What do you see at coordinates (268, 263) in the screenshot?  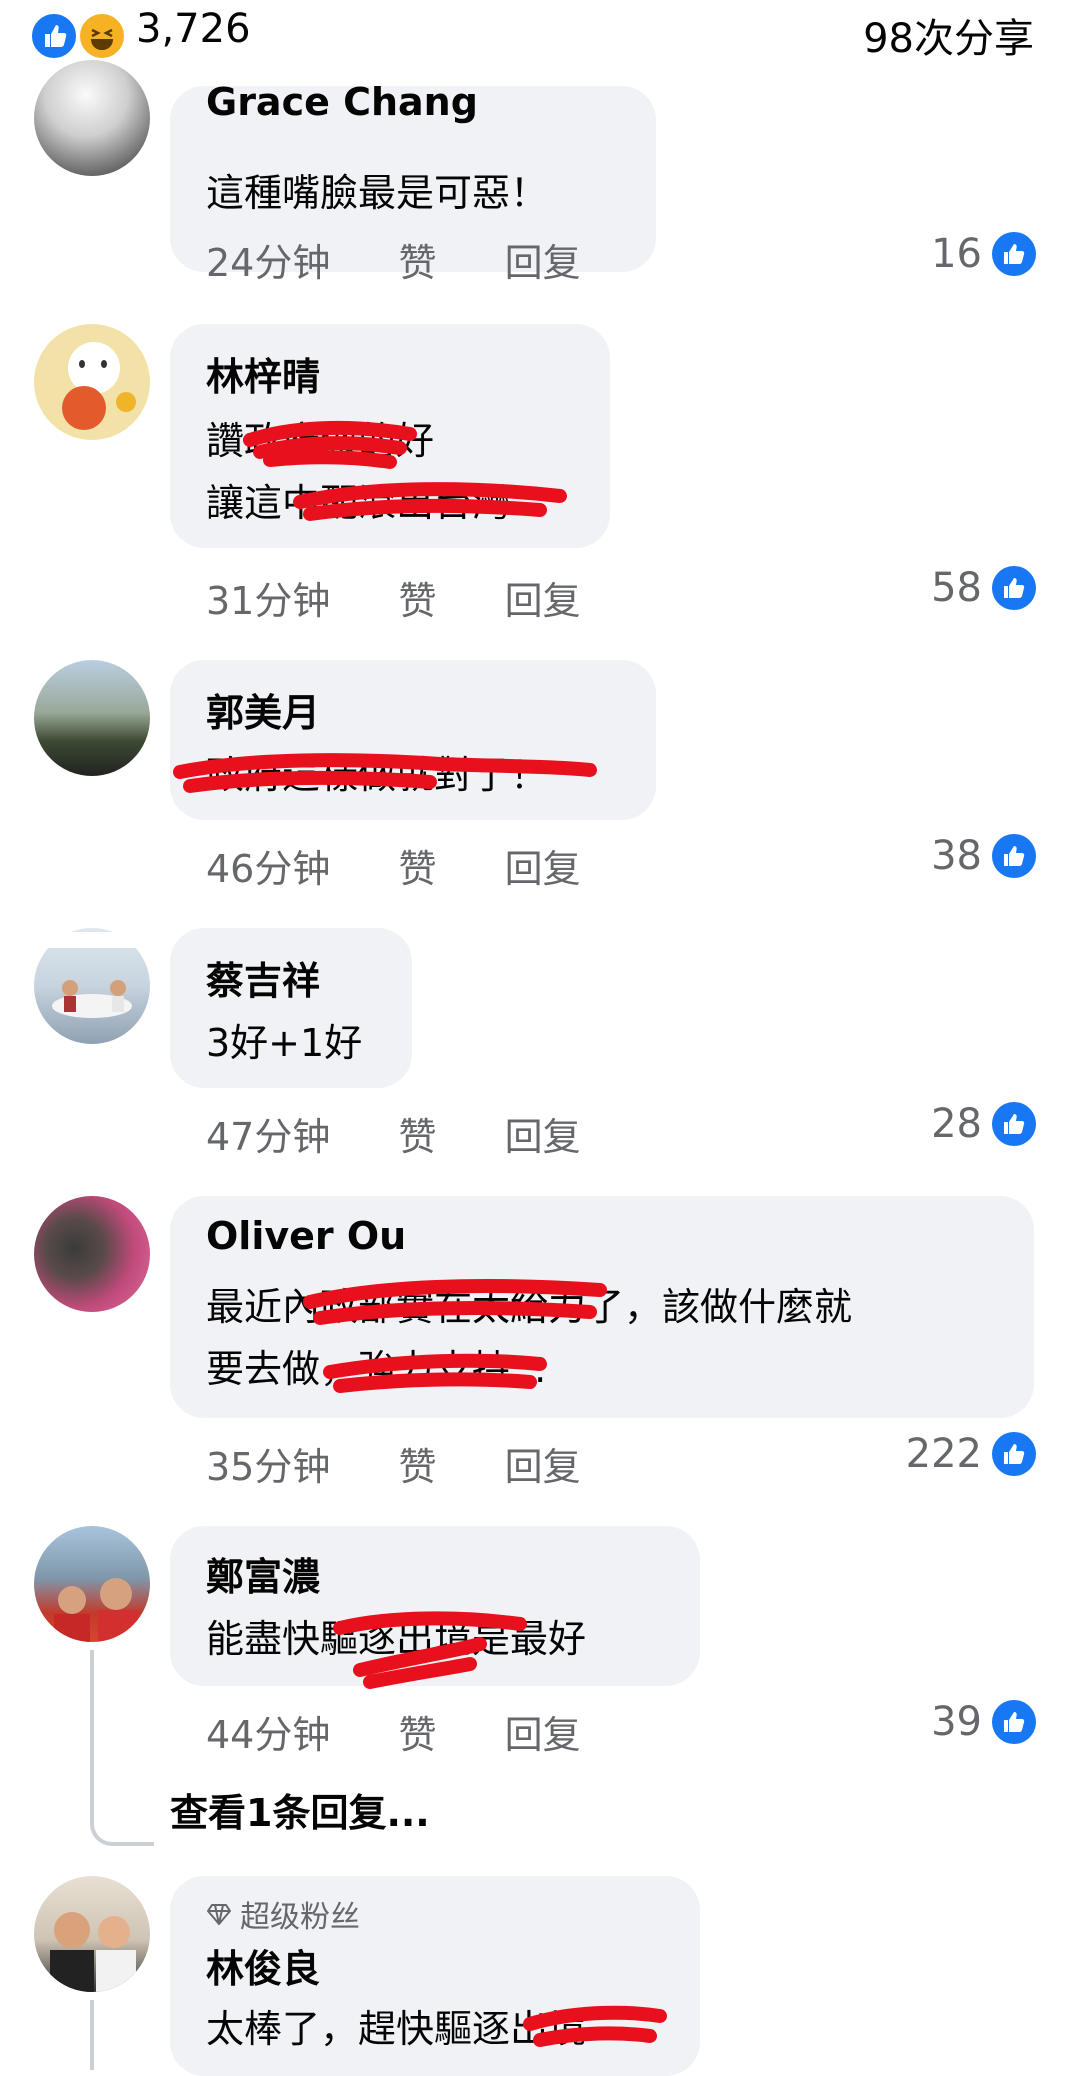 I see `comment-time: 24分钟` at bounding box center [268, 263].